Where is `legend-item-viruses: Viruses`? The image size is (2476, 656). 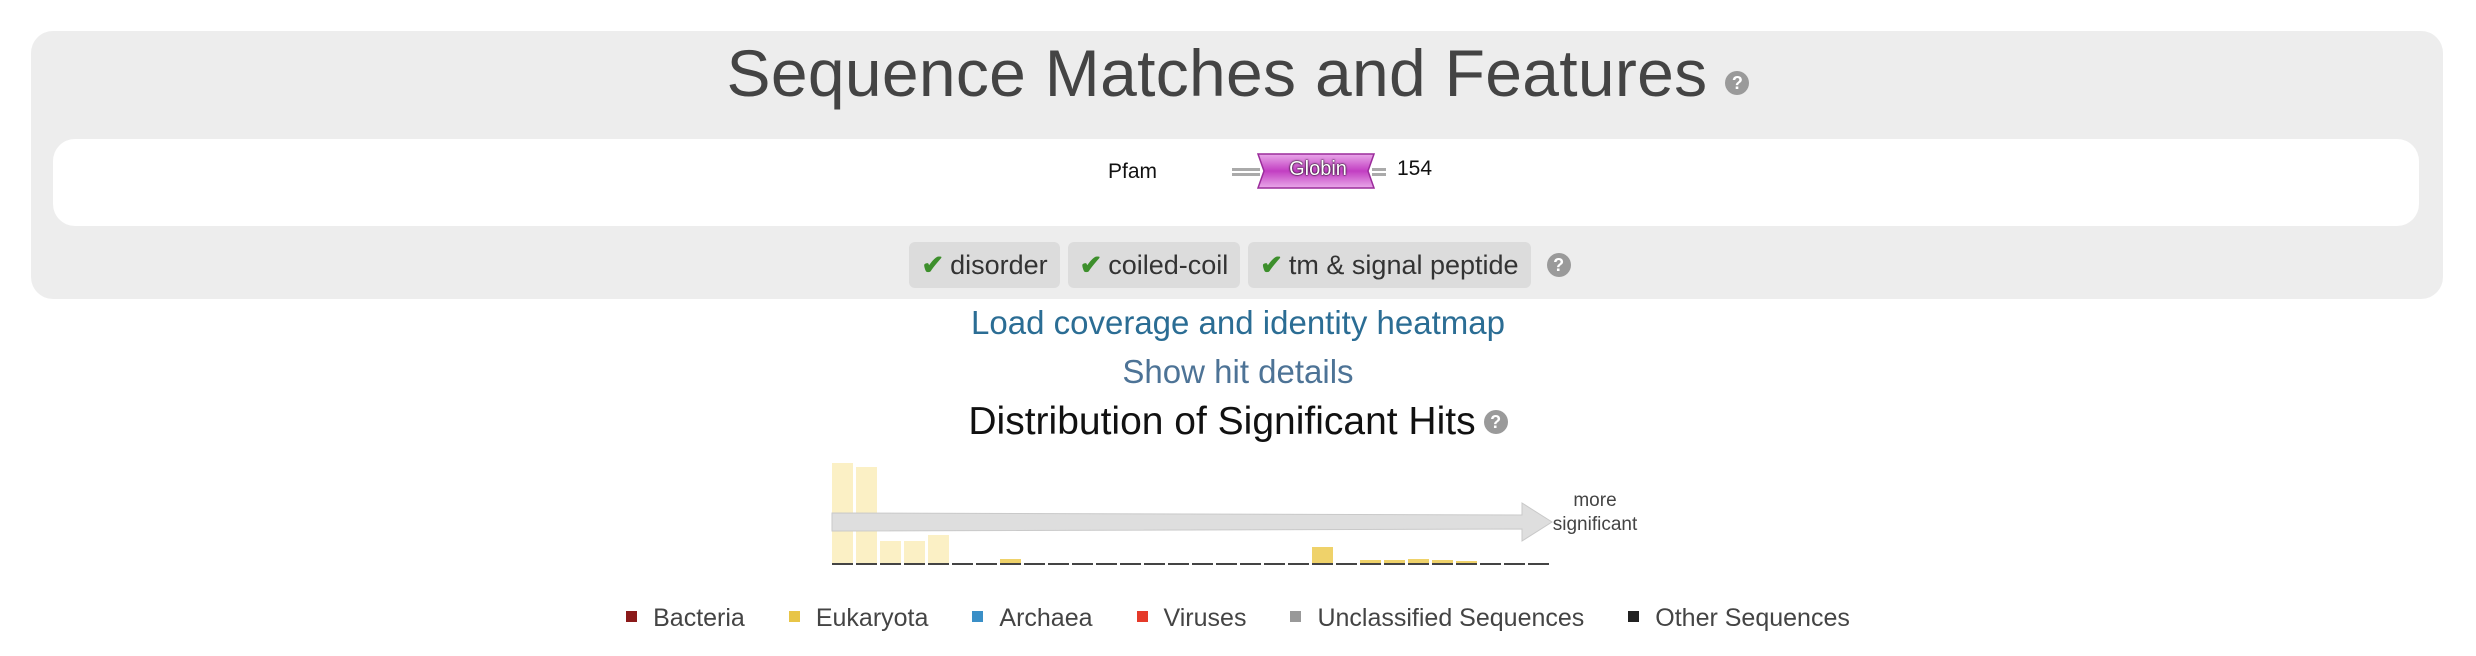
legend-item-viruses: Viruses is located at coordinates (1191, 618).